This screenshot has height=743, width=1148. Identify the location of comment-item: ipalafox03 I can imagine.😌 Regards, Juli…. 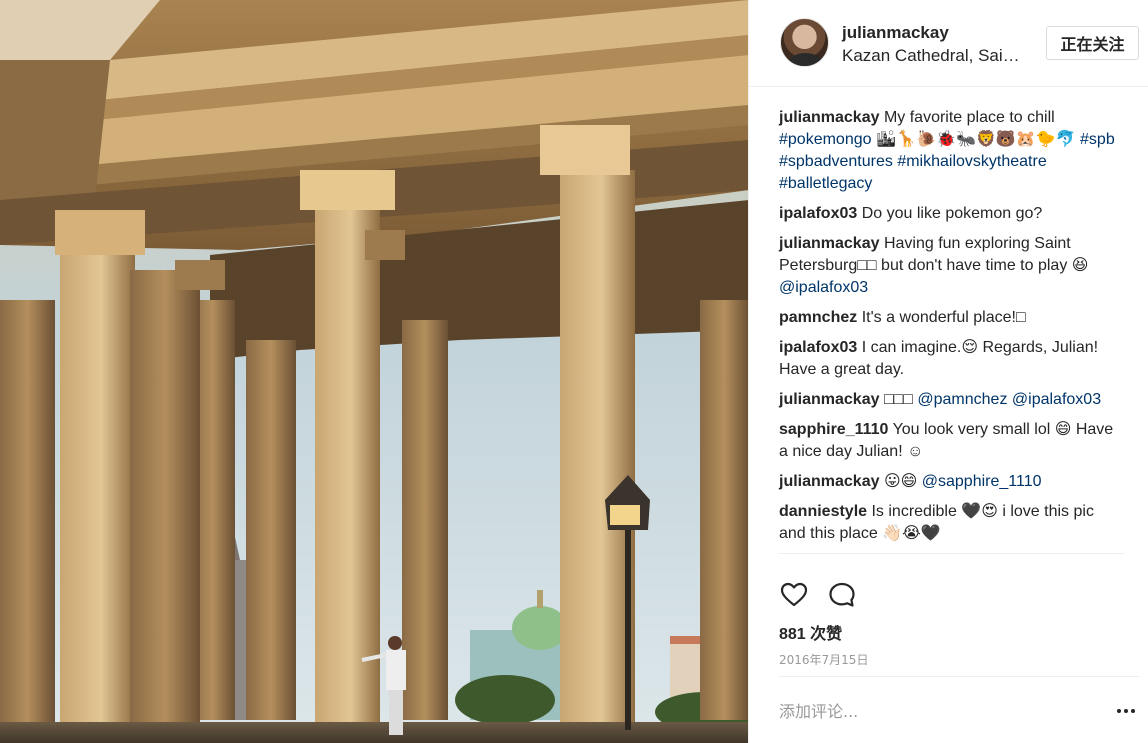
(951, 359).